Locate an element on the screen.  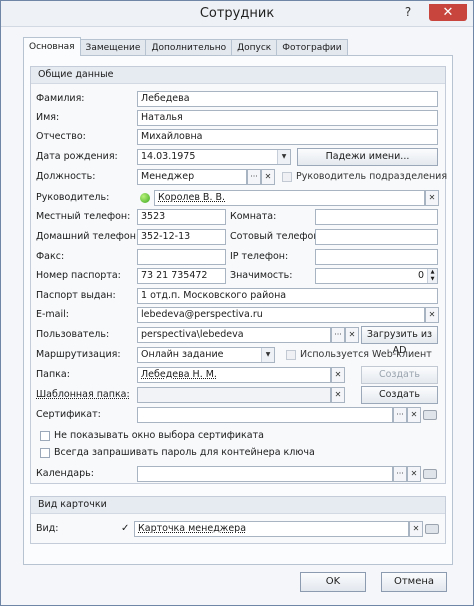
view-check-icon: ✓ is located at coordinates (125, 528).